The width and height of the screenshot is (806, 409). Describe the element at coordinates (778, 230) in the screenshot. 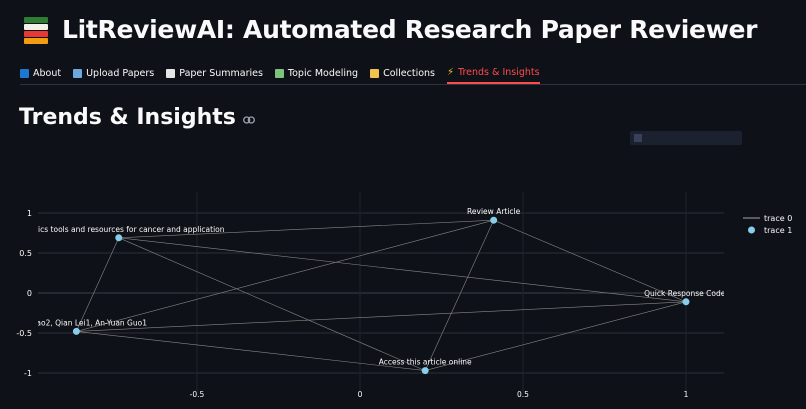

I see `legend-trace1-label: trace 1` at that location.